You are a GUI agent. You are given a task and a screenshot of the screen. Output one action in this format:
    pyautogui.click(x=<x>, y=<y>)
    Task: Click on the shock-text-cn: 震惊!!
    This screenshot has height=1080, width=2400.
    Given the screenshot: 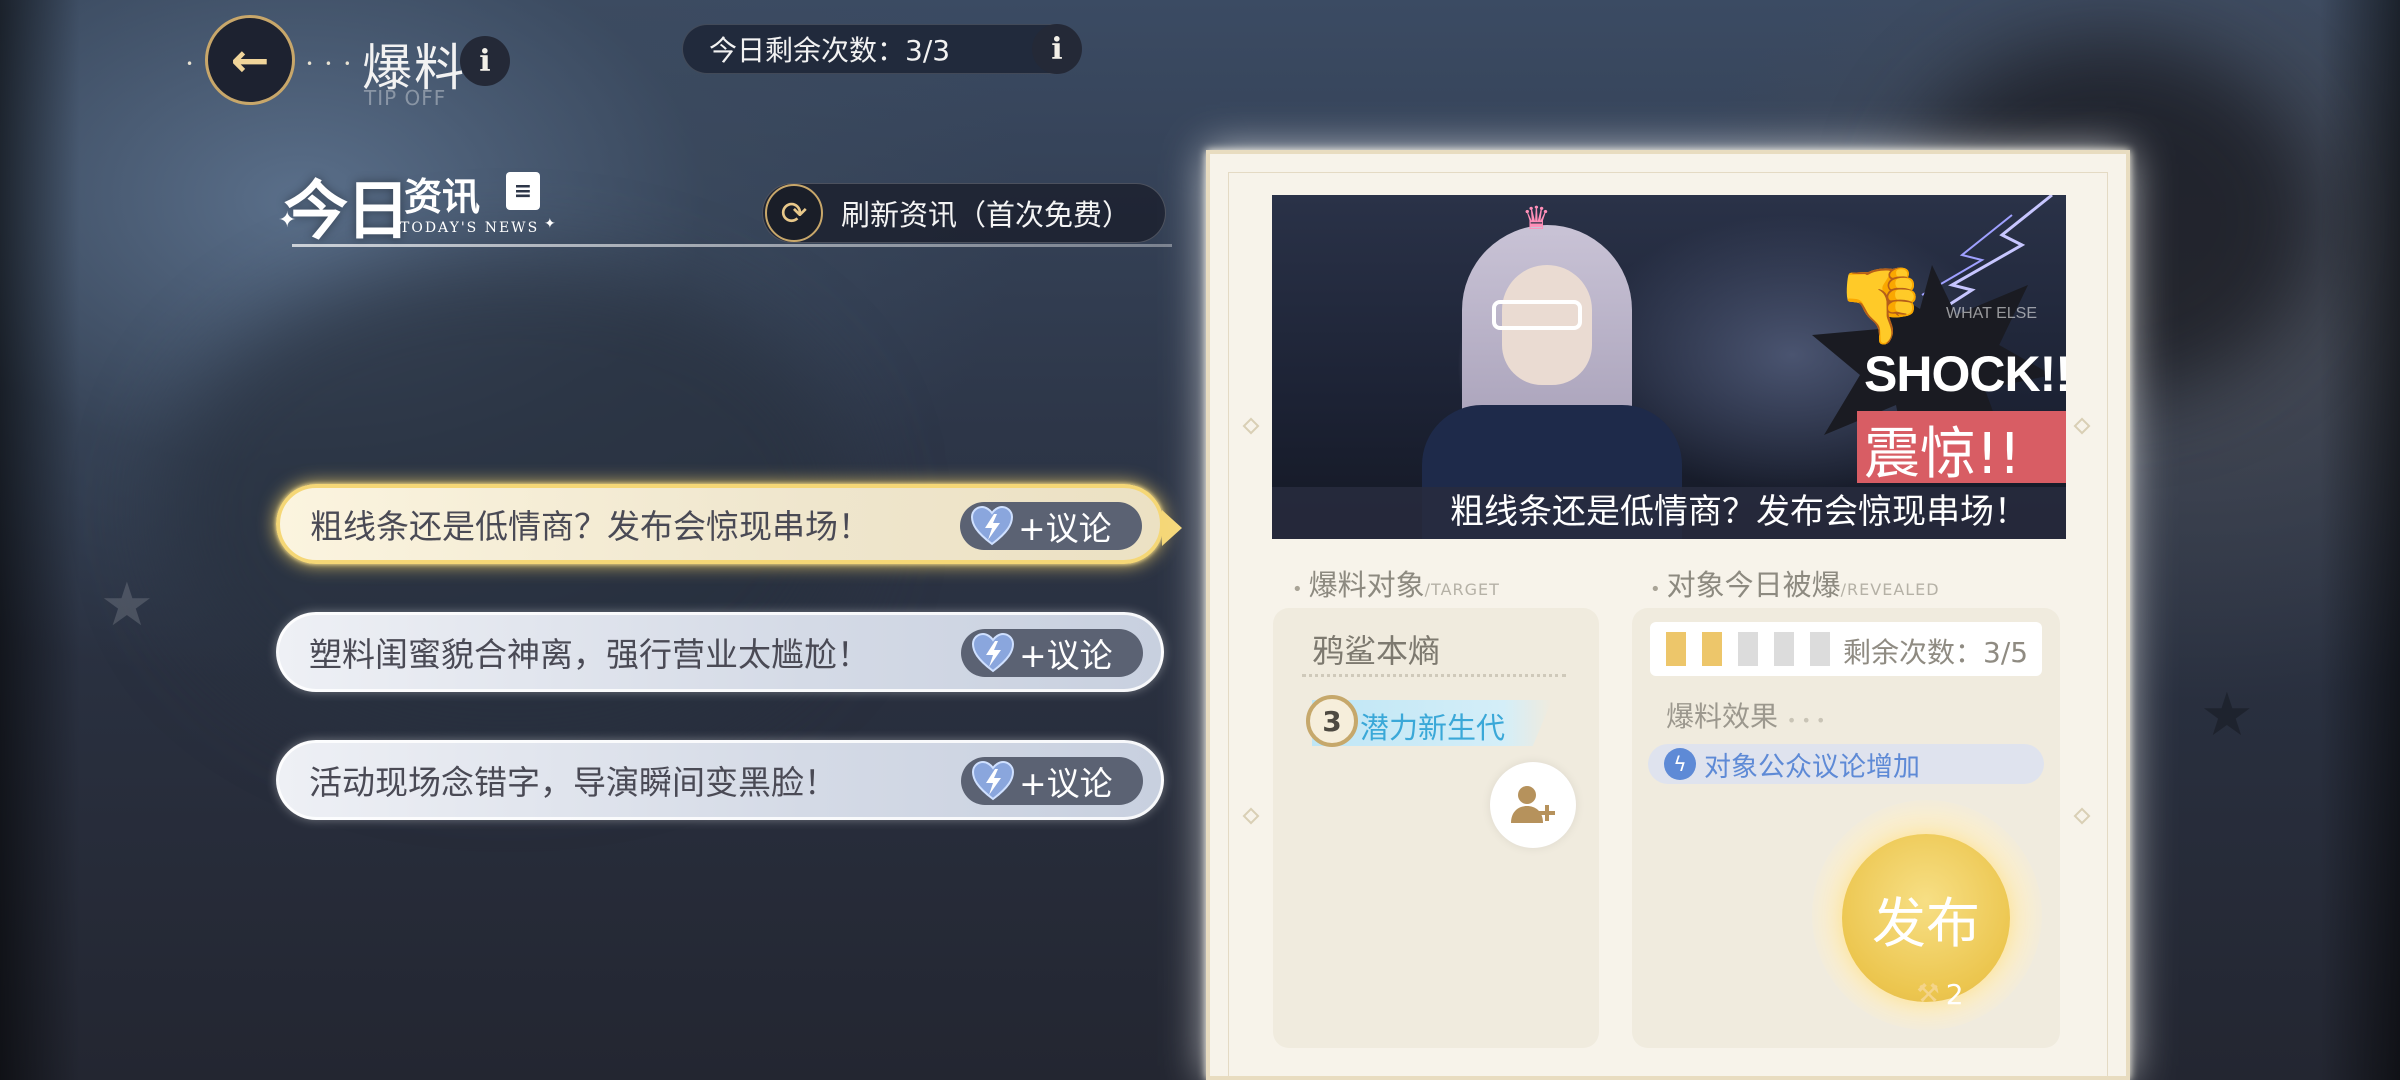 What is the action you would take?
    pyautogui.click(x=1942, y=454)
    